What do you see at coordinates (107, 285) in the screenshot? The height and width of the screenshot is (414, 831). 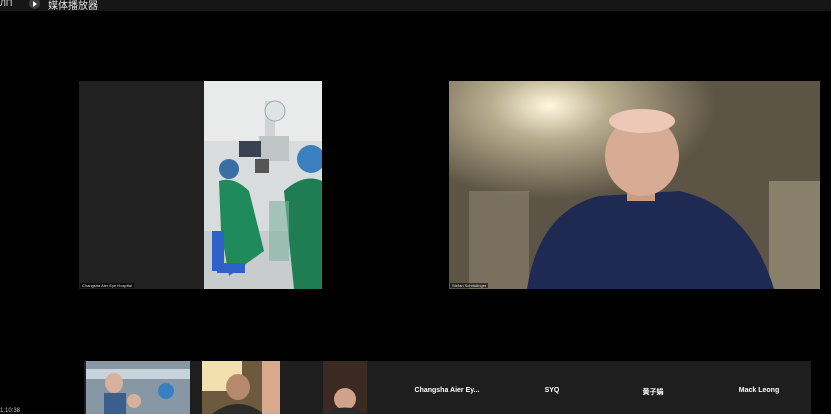 I see `participant-name-tag: Changsha Aier Eye Hospital` at bounding box center [107, 285].